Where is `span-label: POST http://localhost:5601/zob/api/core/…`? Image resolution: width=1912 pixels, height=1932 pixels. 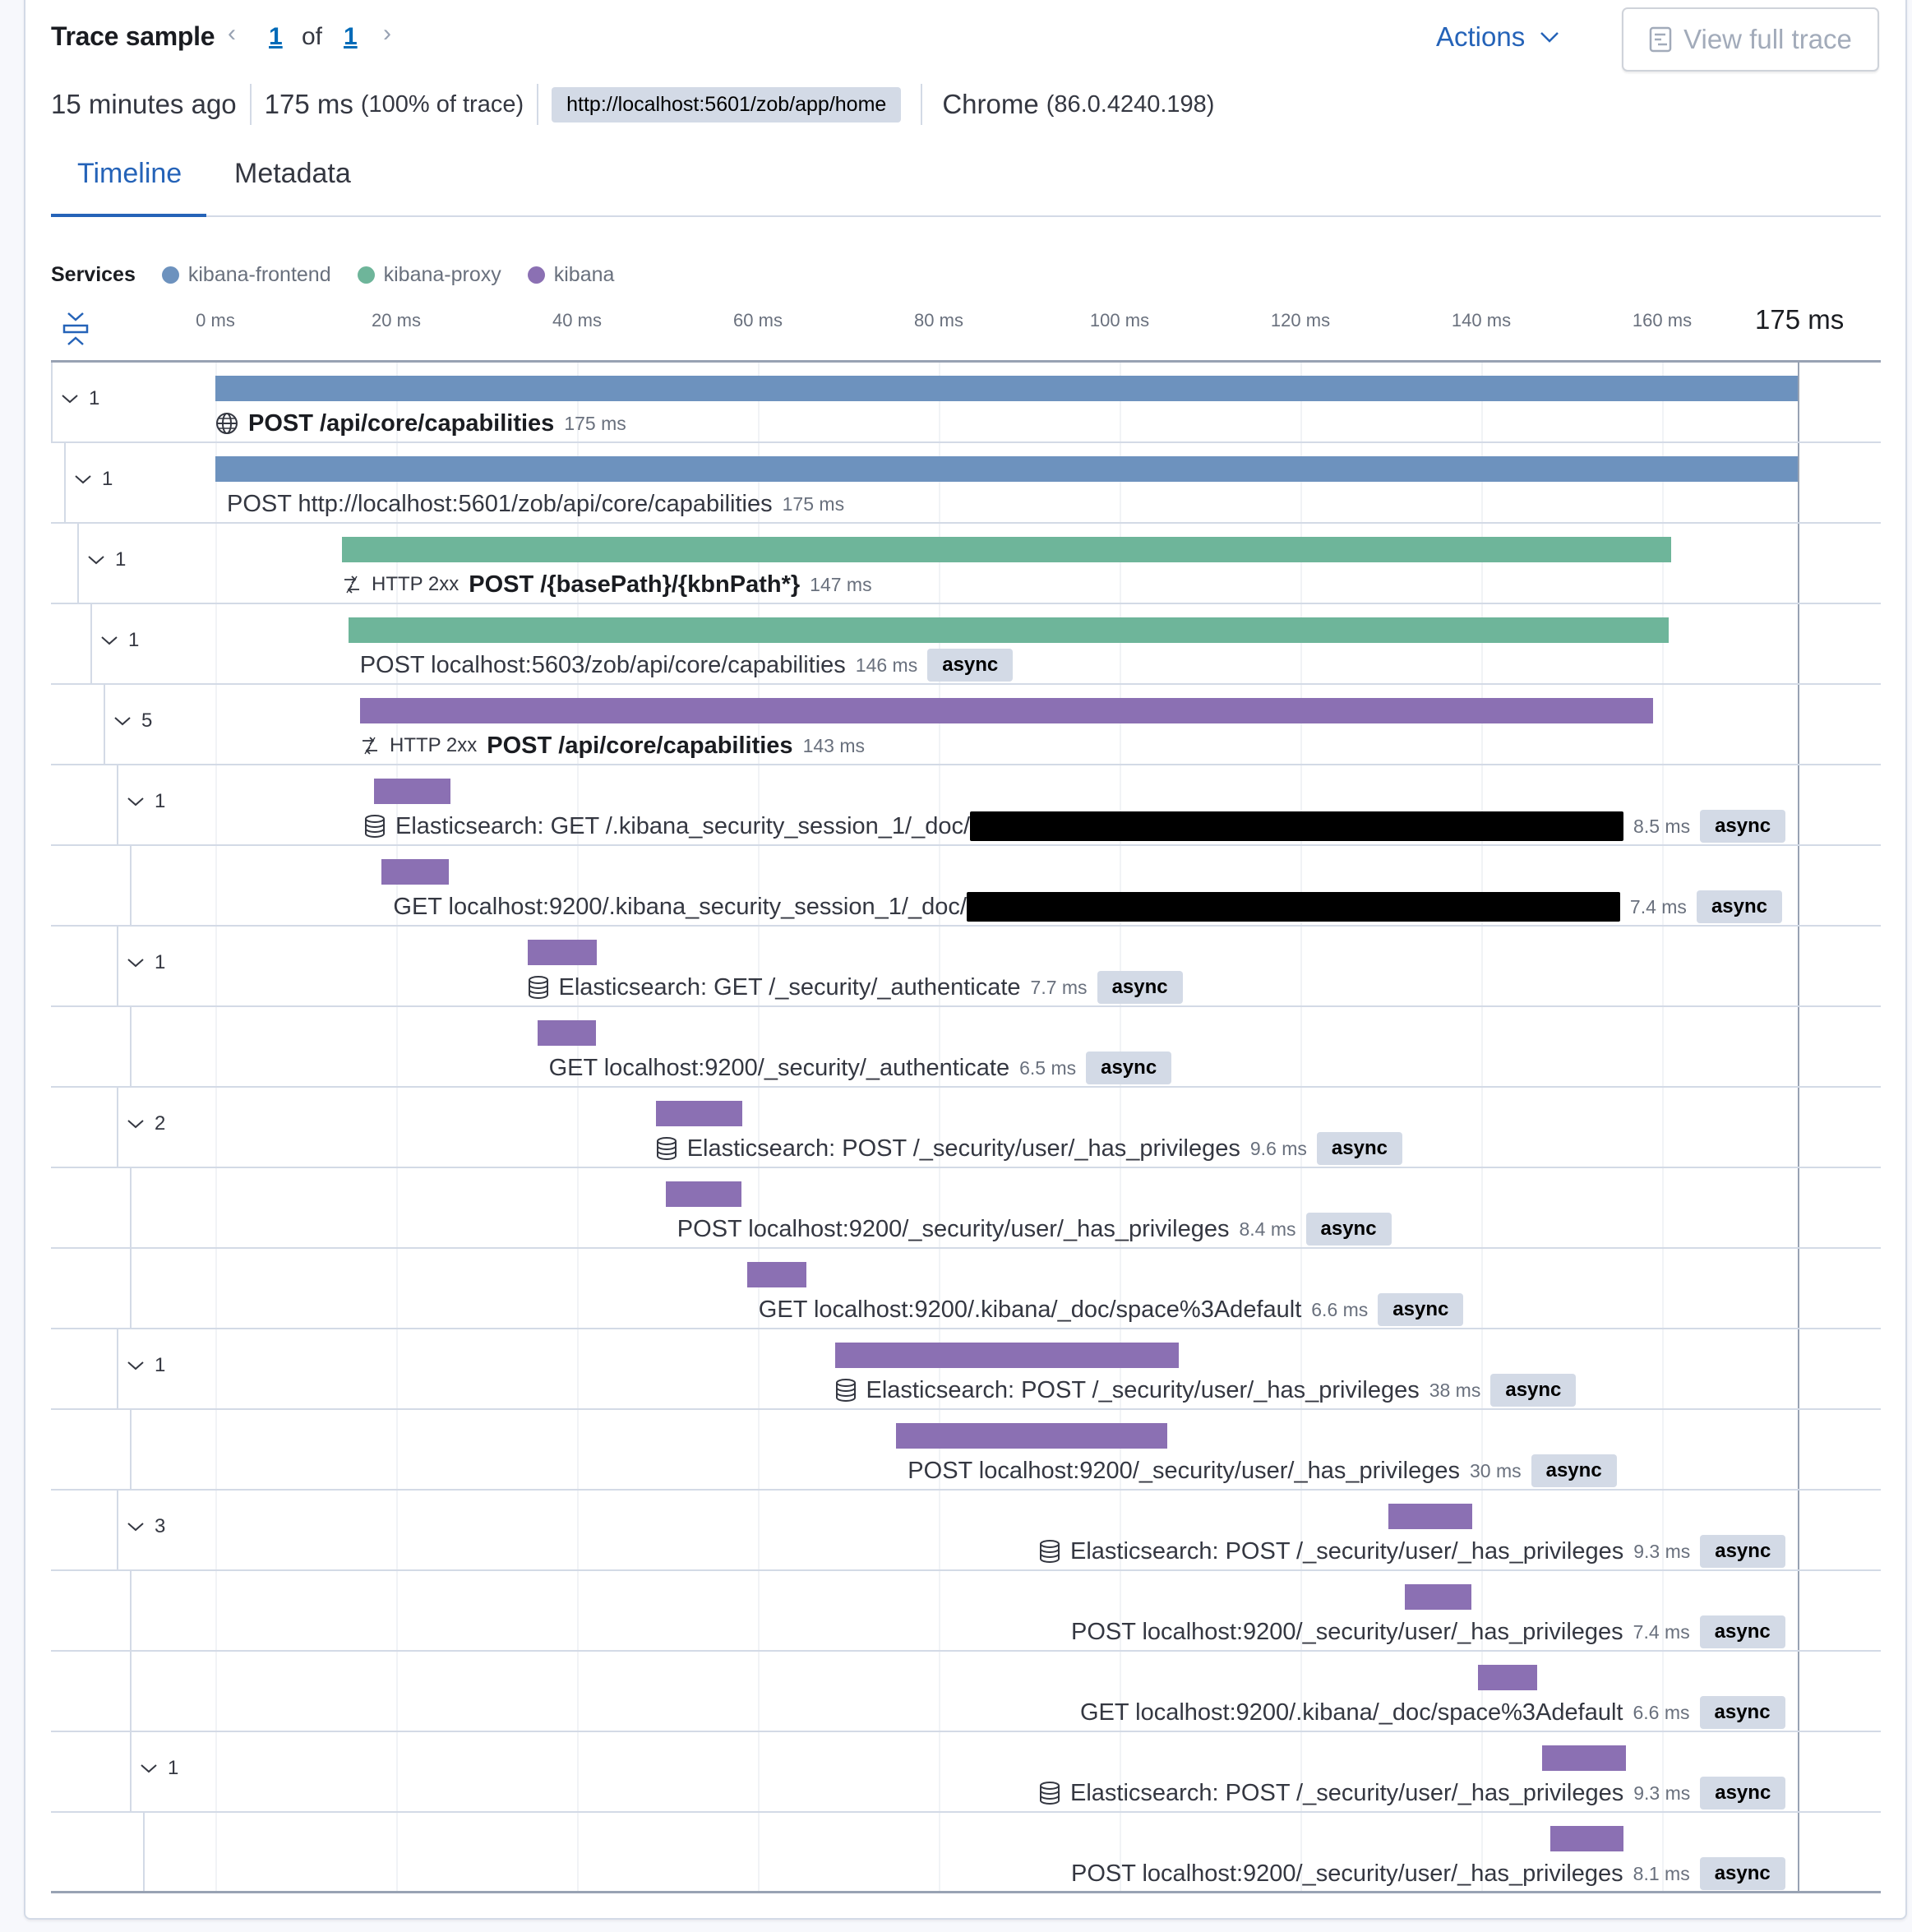
span-label: POST http://localhost:5601/zob/api/core/… is located at coordinates (535, 504).